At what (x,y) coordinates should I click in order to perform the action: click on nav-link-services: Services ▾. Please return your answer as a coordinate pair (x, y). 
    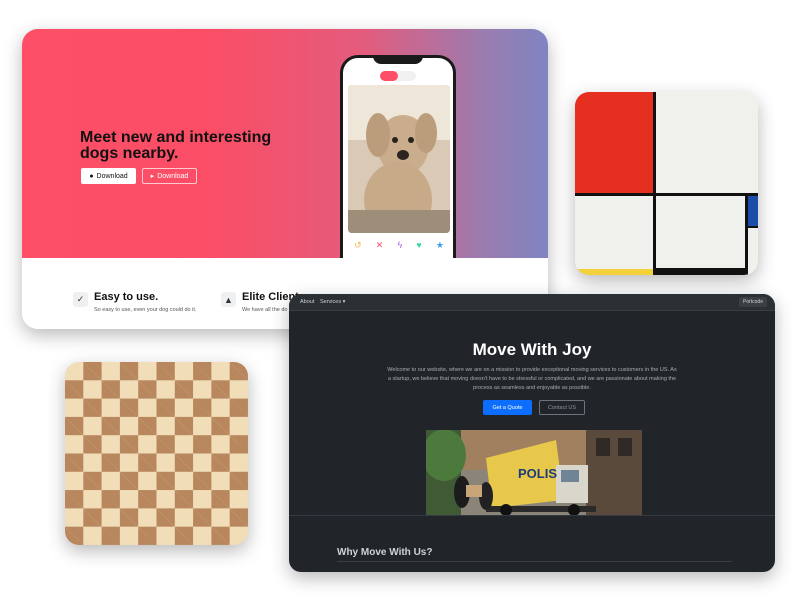
    Looking at the image, I should click on (332, 302).